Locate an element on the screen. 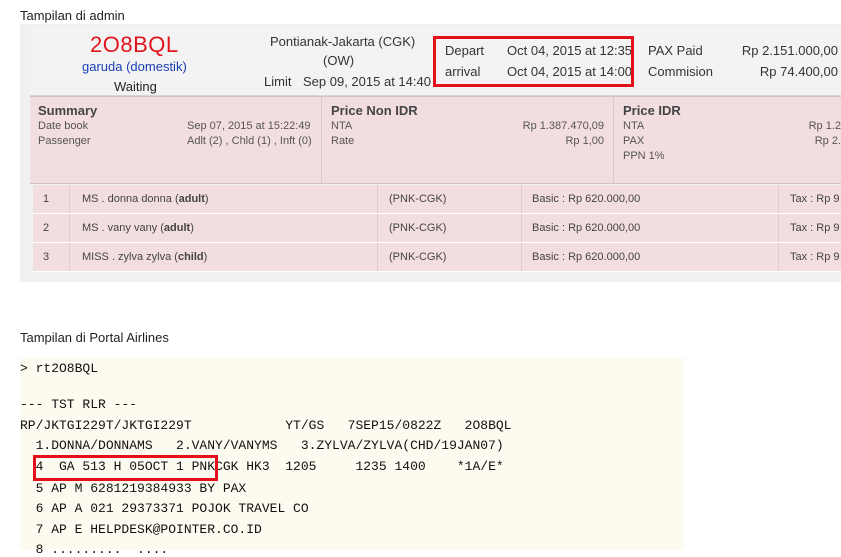 Image resolution: width=841 pixels, height=557 pixels. date-book-label: Date book is located at coordinates (63, 126).